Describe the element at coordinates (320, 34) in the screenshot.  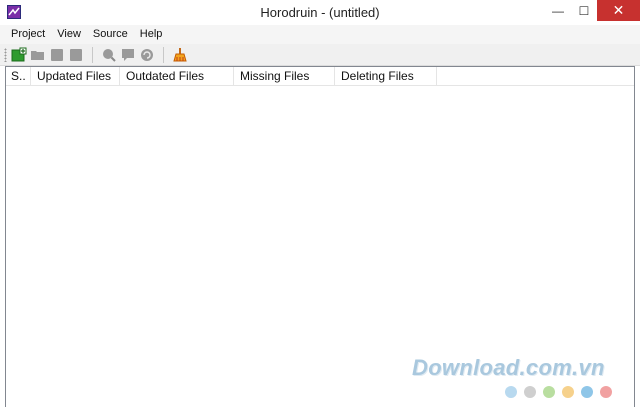
I see `menu-bar: Project View Source Help` at that location.